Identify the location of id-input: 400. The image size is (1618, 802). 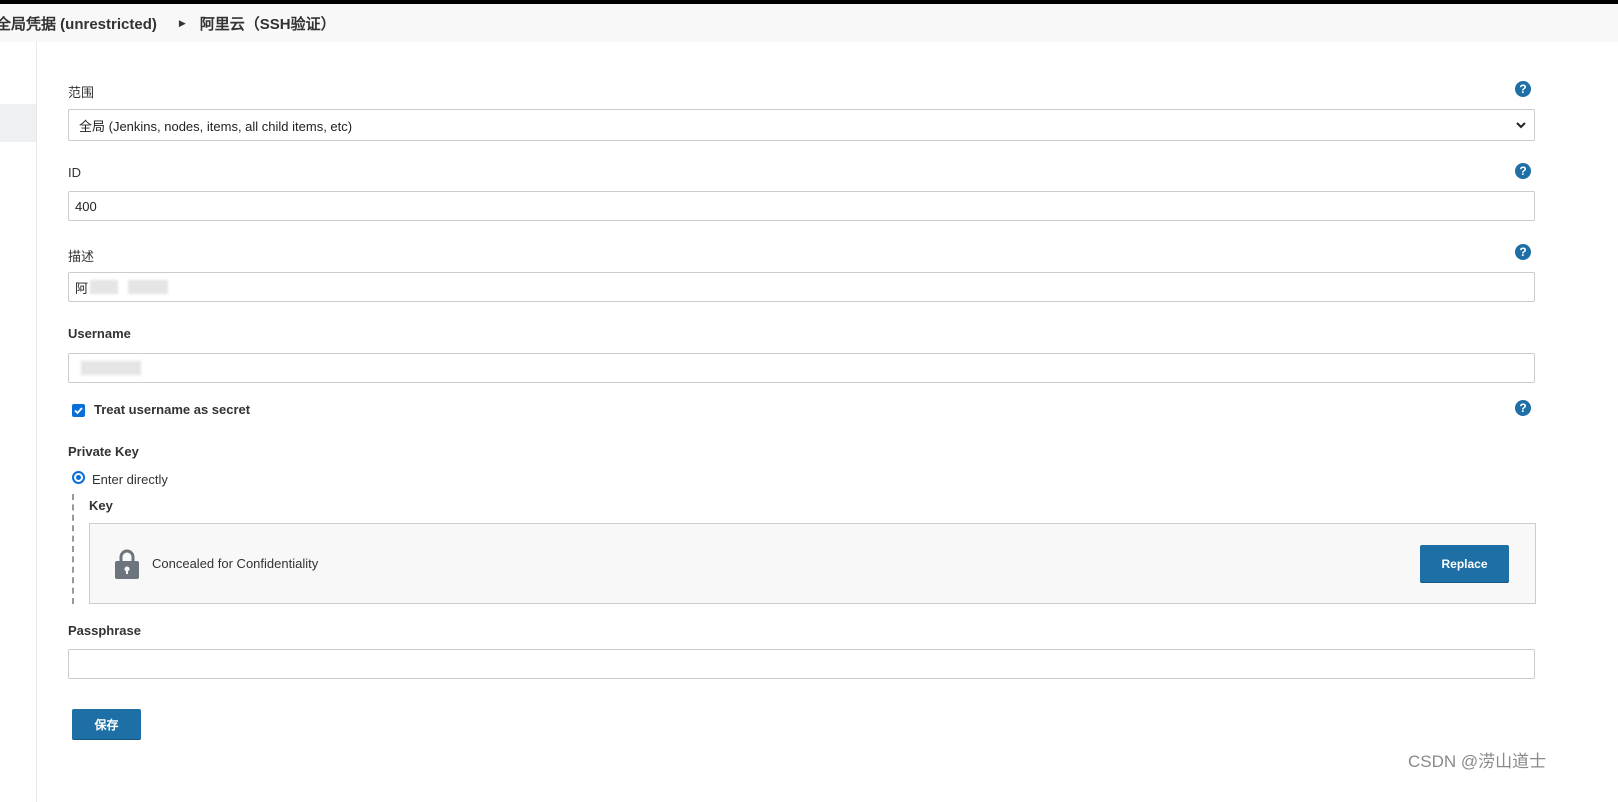
(801, 206).